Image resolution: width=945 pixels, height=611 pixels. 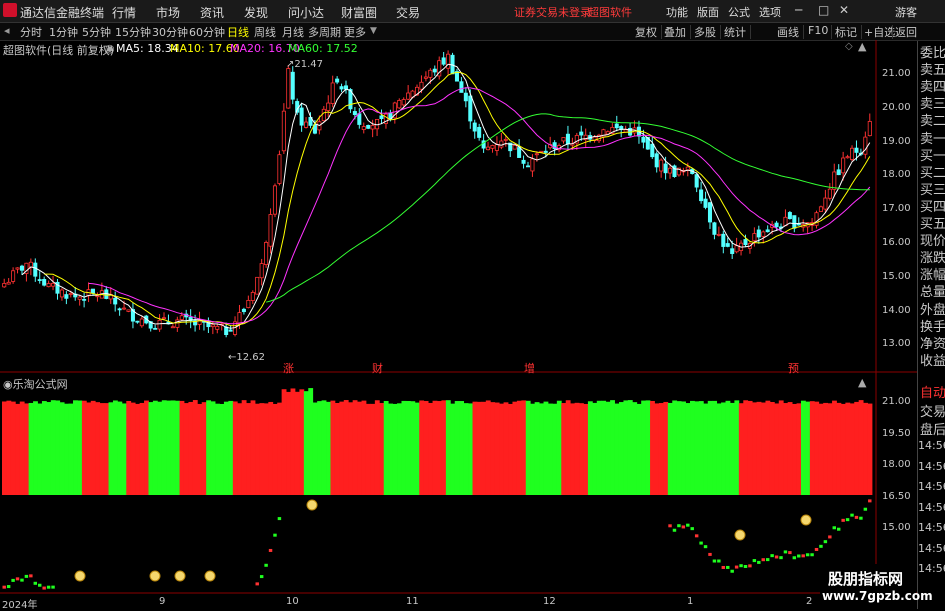 I want to click on after-hours-tab: 盘后, so click(x=932, y=430).